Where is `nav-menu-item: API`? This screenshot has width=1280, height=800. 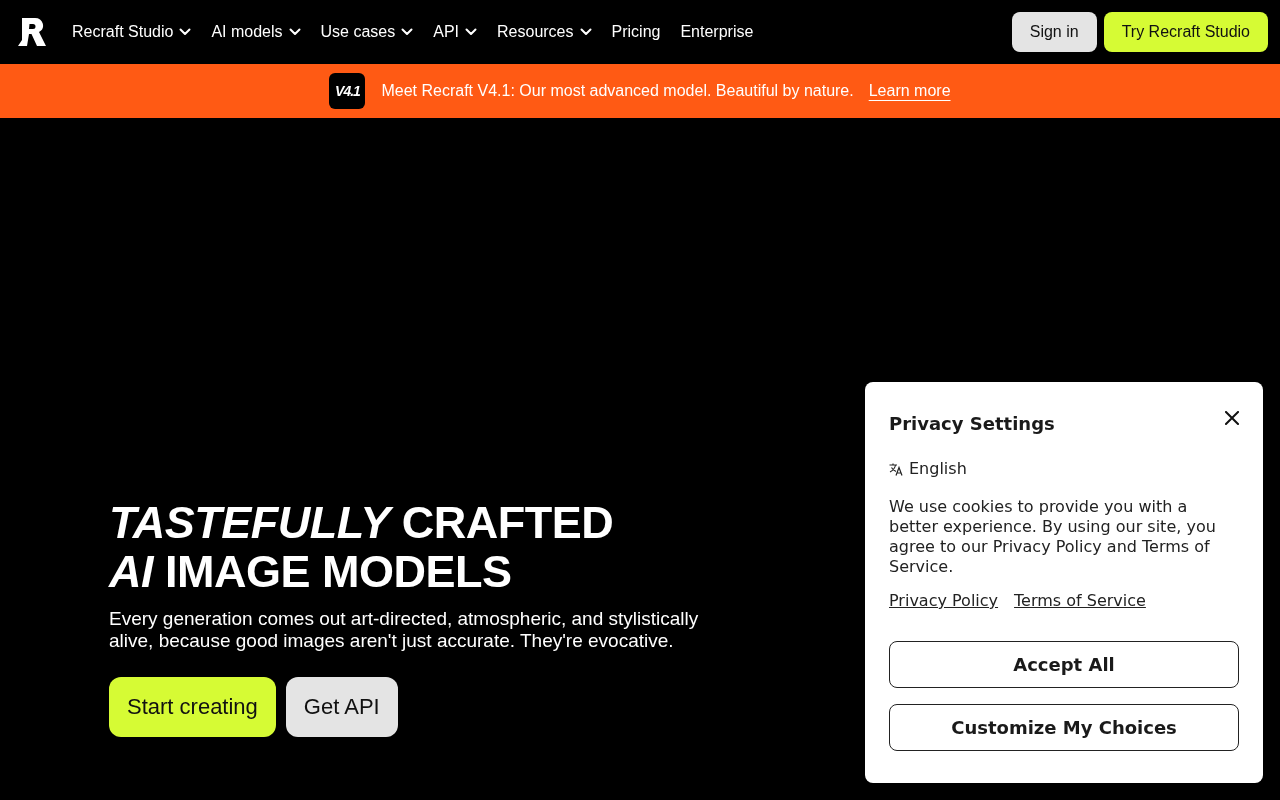 nav-menu-item: API is located at coordinates (455, 32).